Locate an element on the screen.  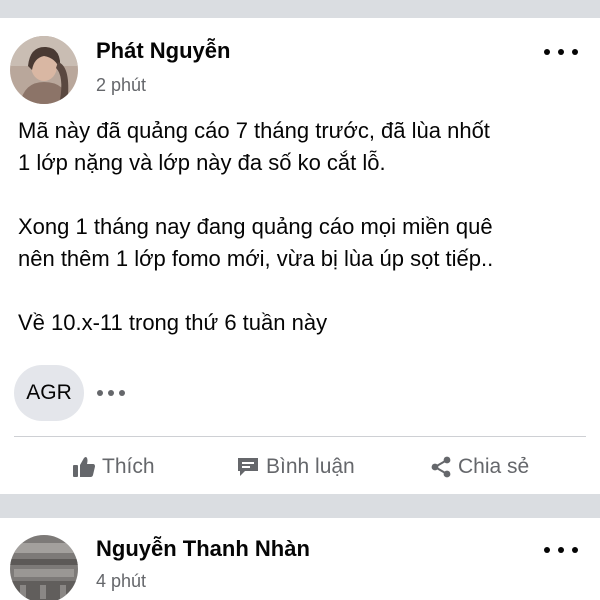
share-icon is located at coordinates (441, 467).